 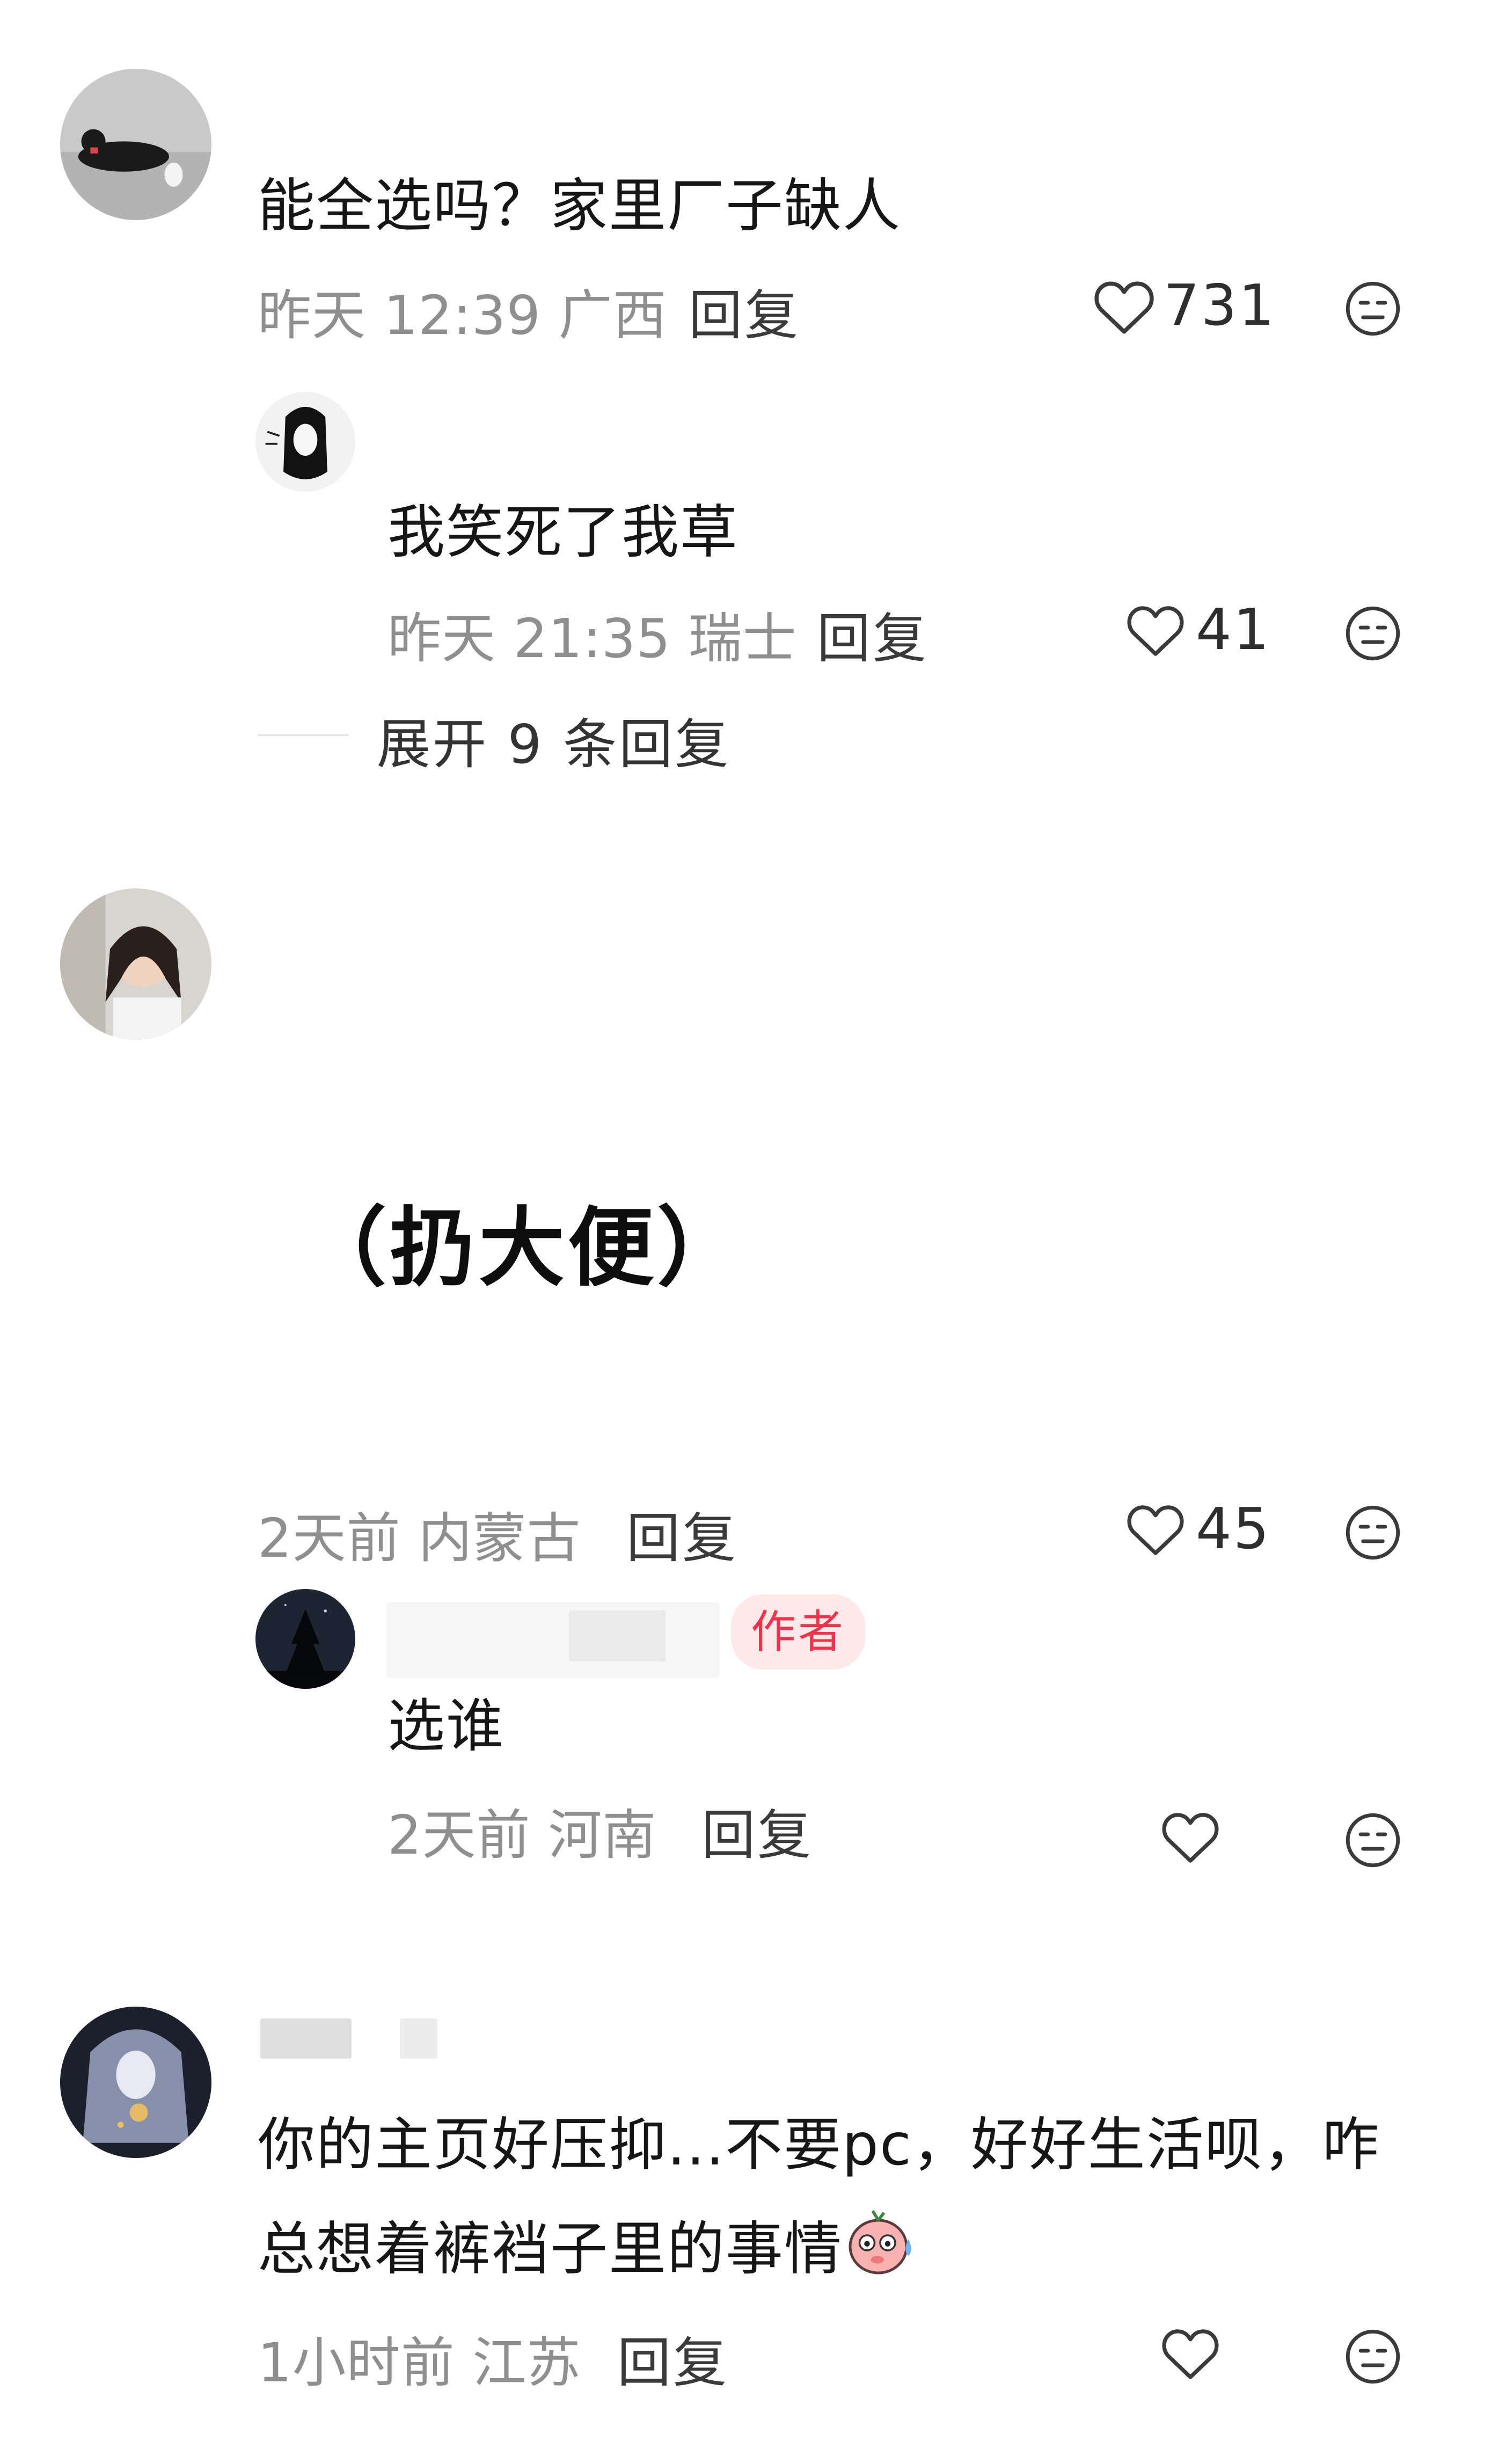 I want to click on avatar-night-tree-image, so click(x=305, y=1639).